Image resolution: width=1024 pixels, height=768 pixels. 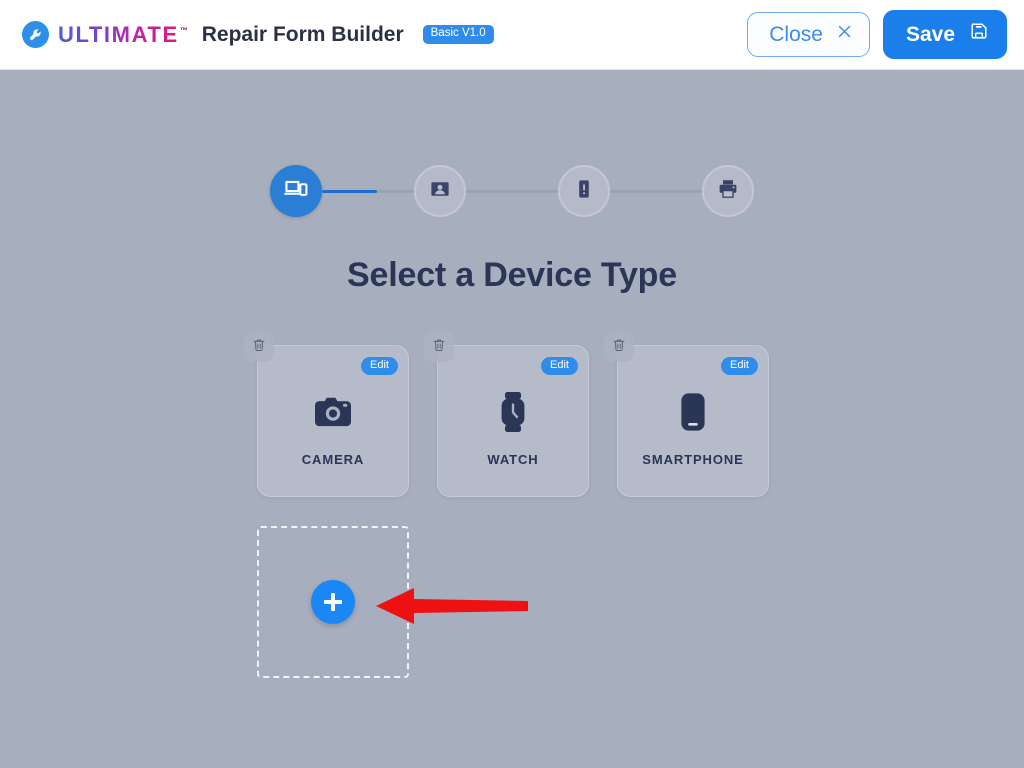 I want to click on step-1-device-type, so click(x=296, y=191).